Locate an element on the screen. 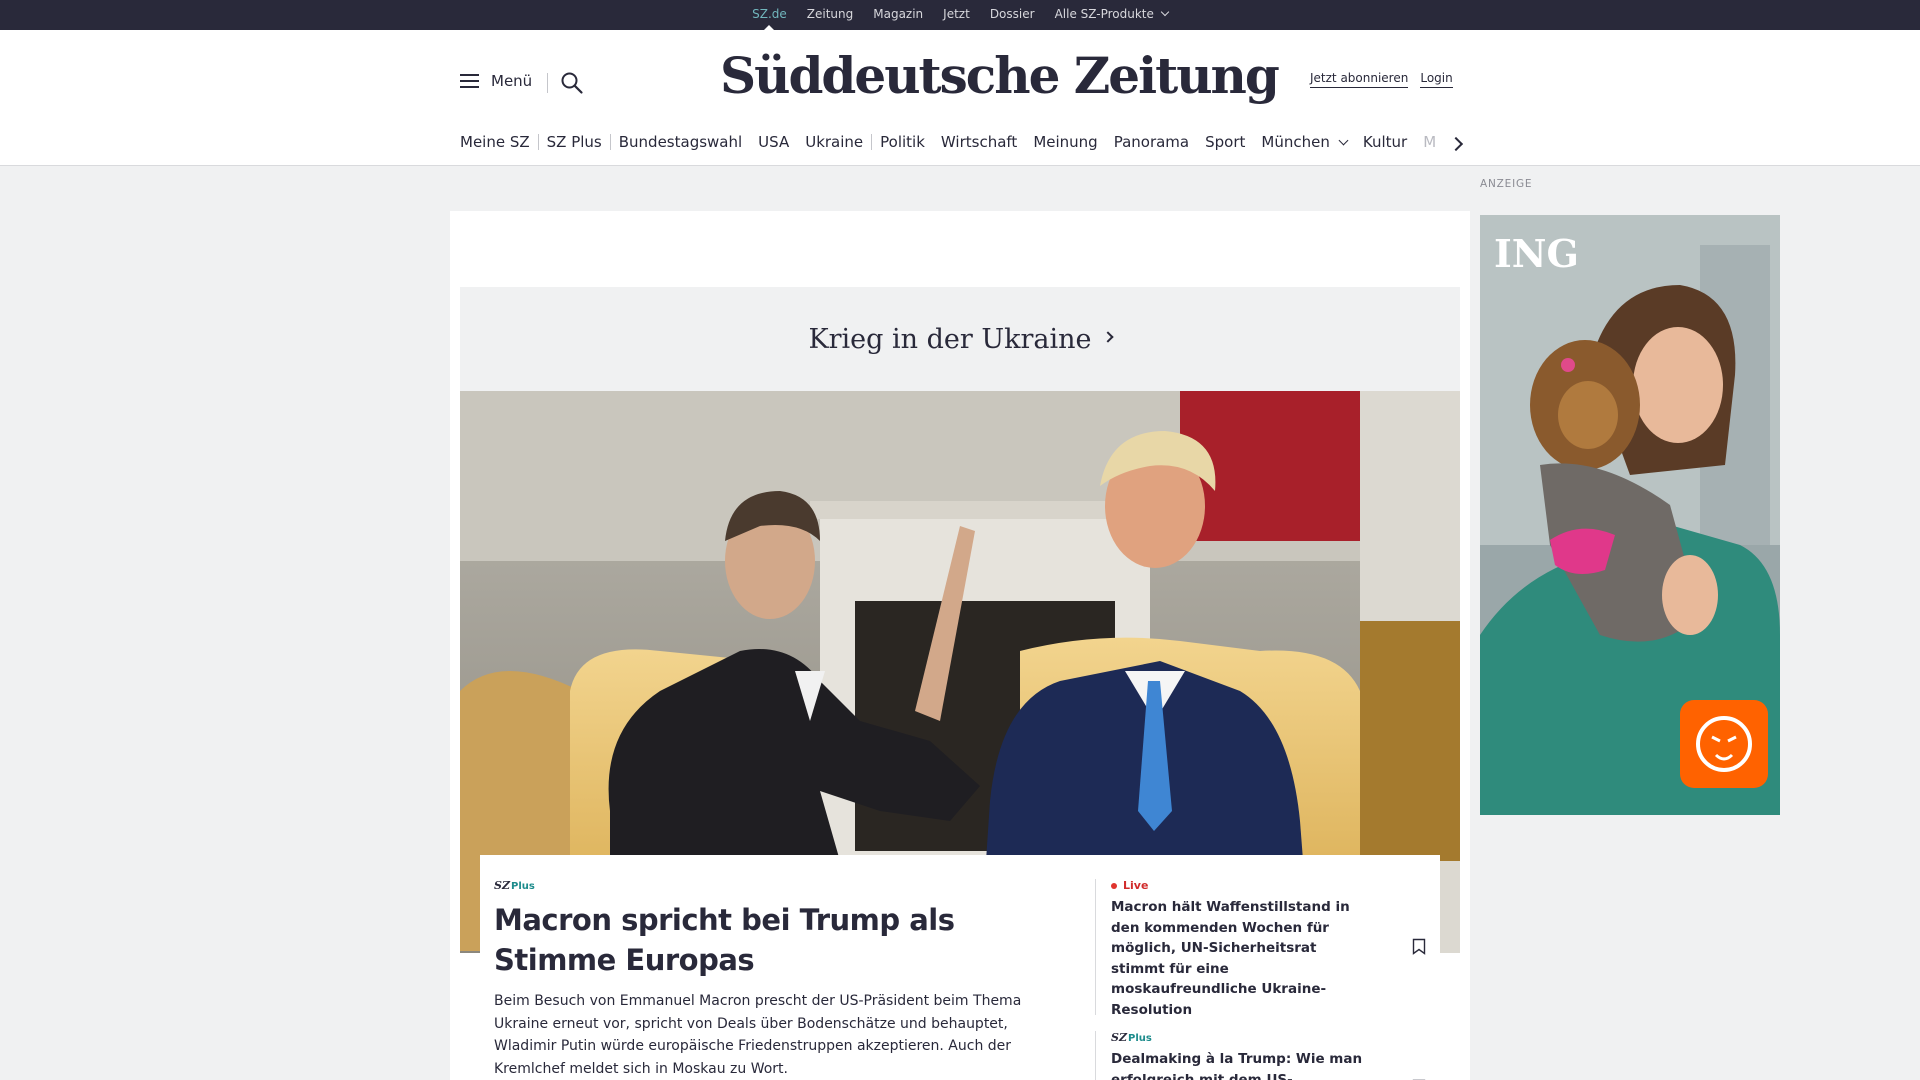 This screenshot has height=1080, width=1920. topbar-link-magazin: Magazin is located at coordinates (898, 15).